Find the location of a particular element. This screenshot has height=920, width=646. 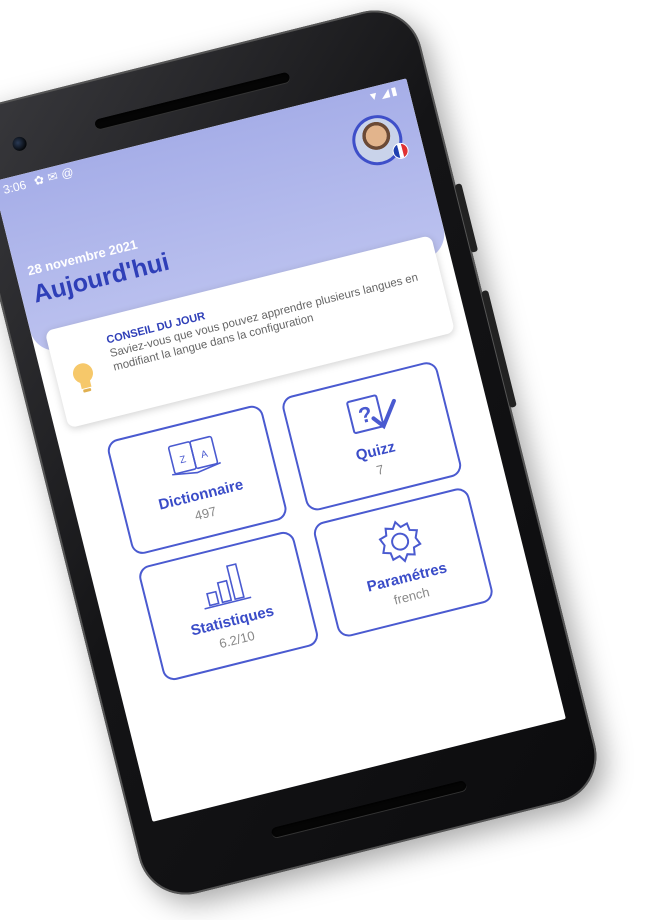

volume-button is located at coordinates (499, 349).